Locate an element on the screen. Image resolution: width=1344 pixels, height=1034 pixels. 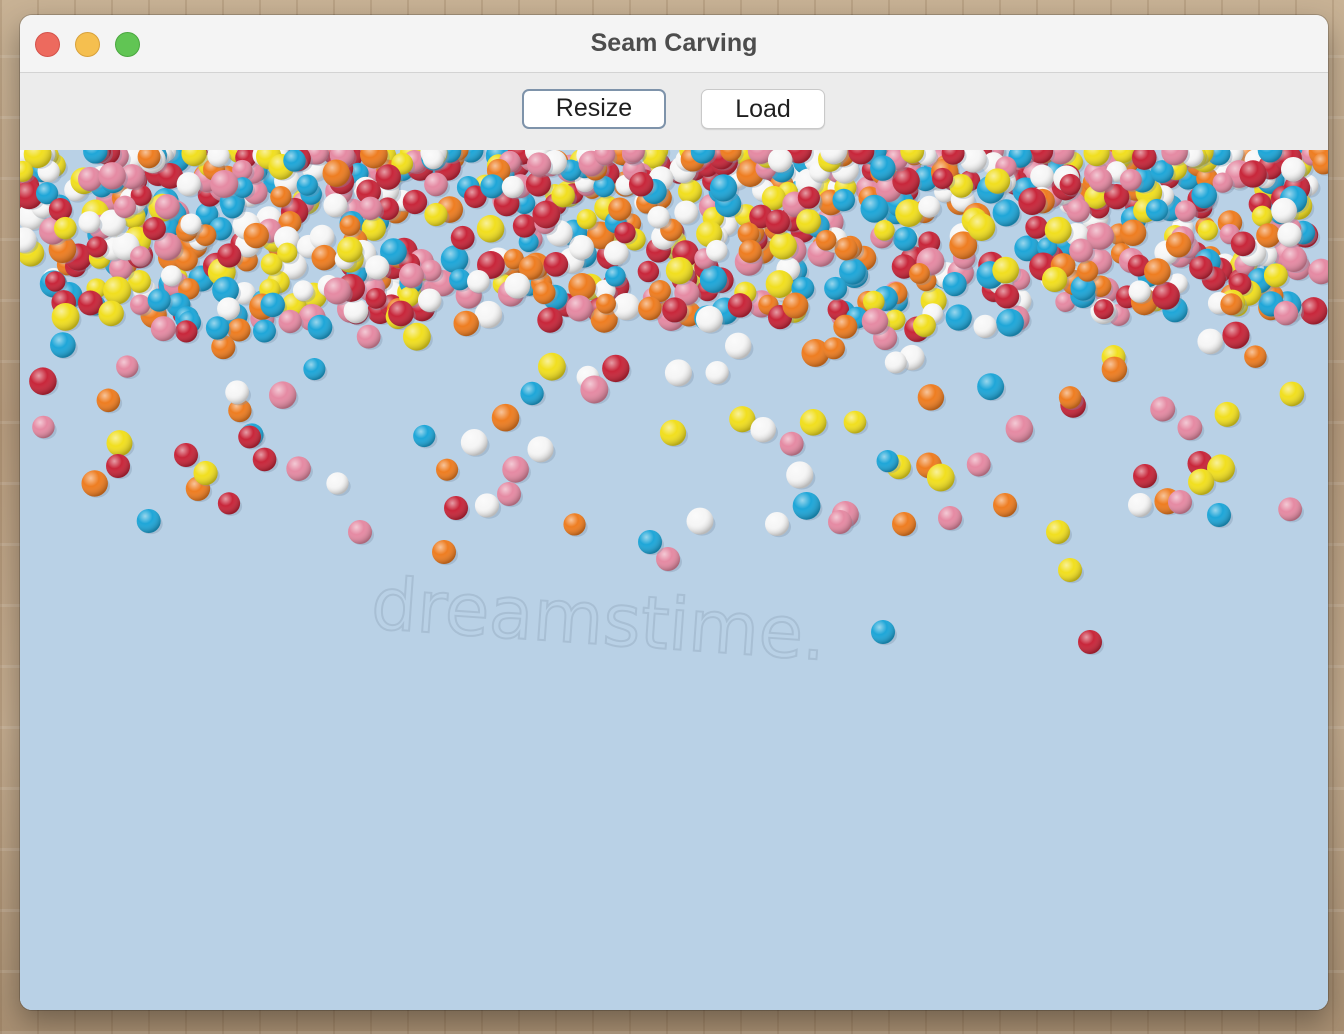
window-title: Seam Carving is located at coordinates (674, 43).